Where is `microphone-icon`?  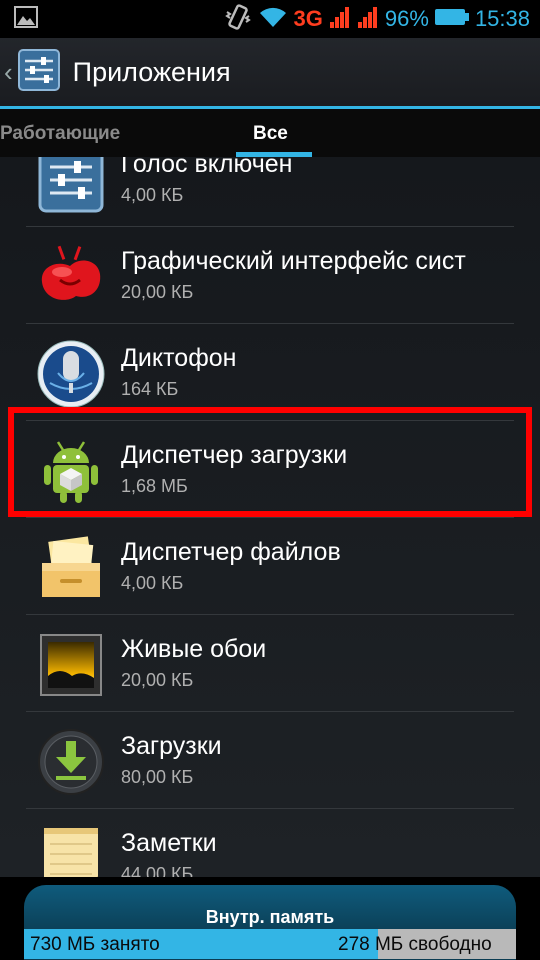
microphone-icon is located at coordinates (71, 374).